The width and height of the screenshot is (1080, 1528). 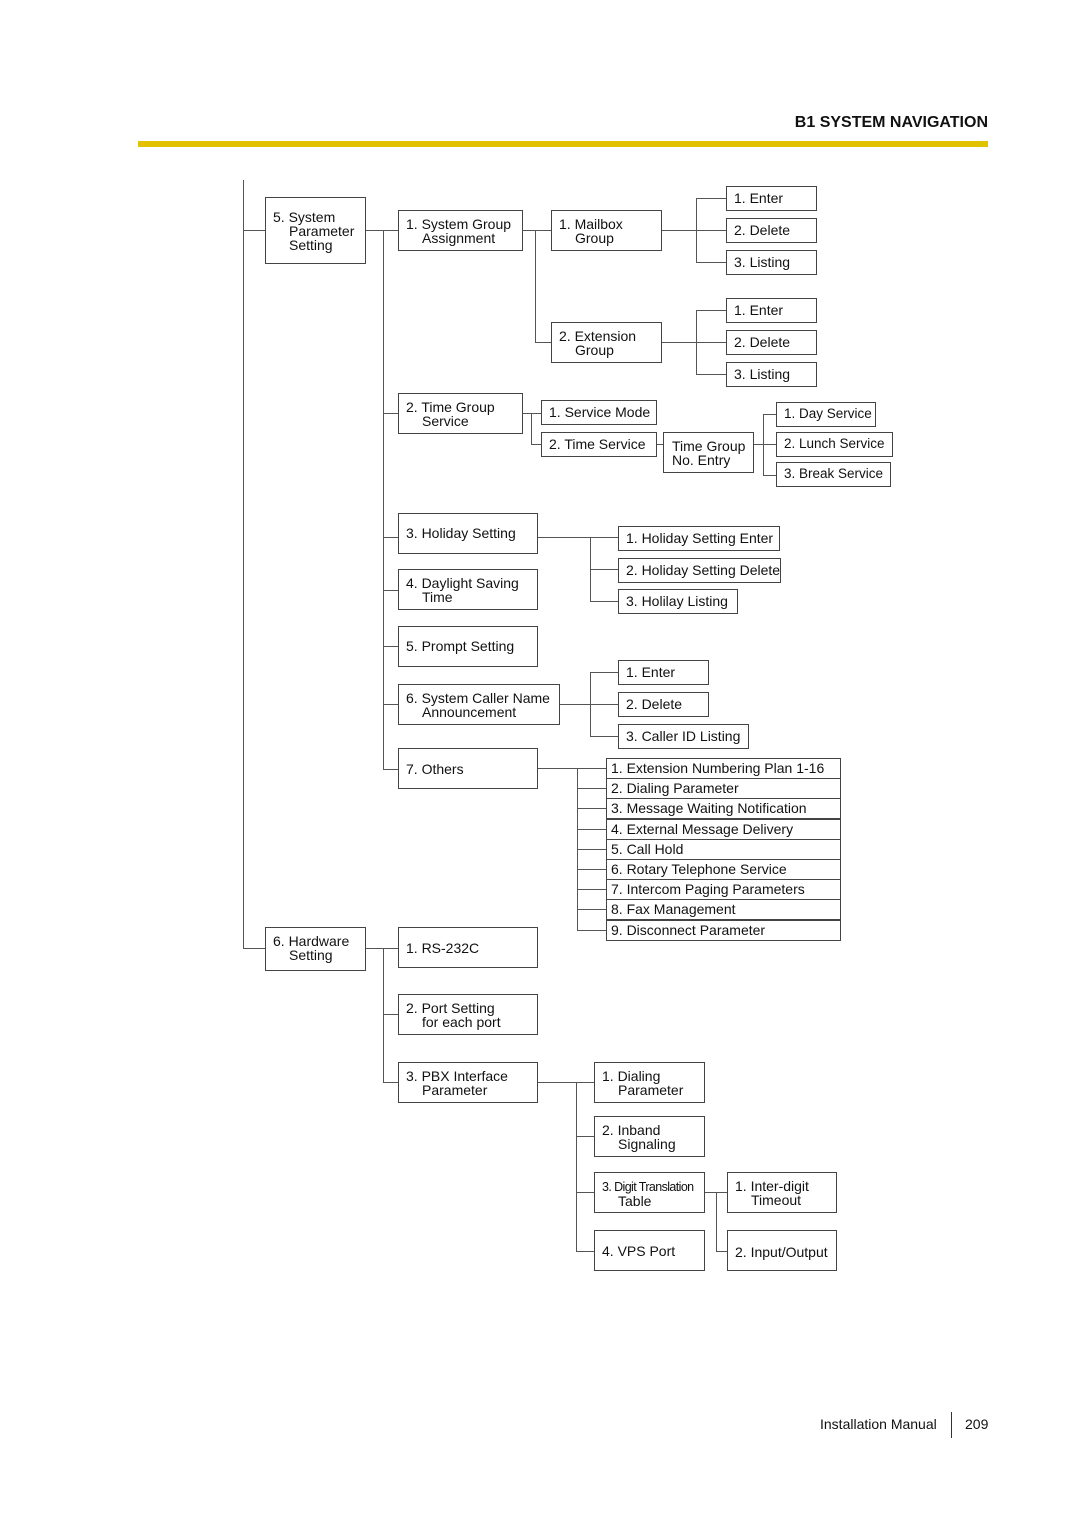 What do you see at coordinates (891, 122) in the screenshot?
I see `section-title: B1 SYSTEM NAVIGATION` at bounding box center [891, 122].